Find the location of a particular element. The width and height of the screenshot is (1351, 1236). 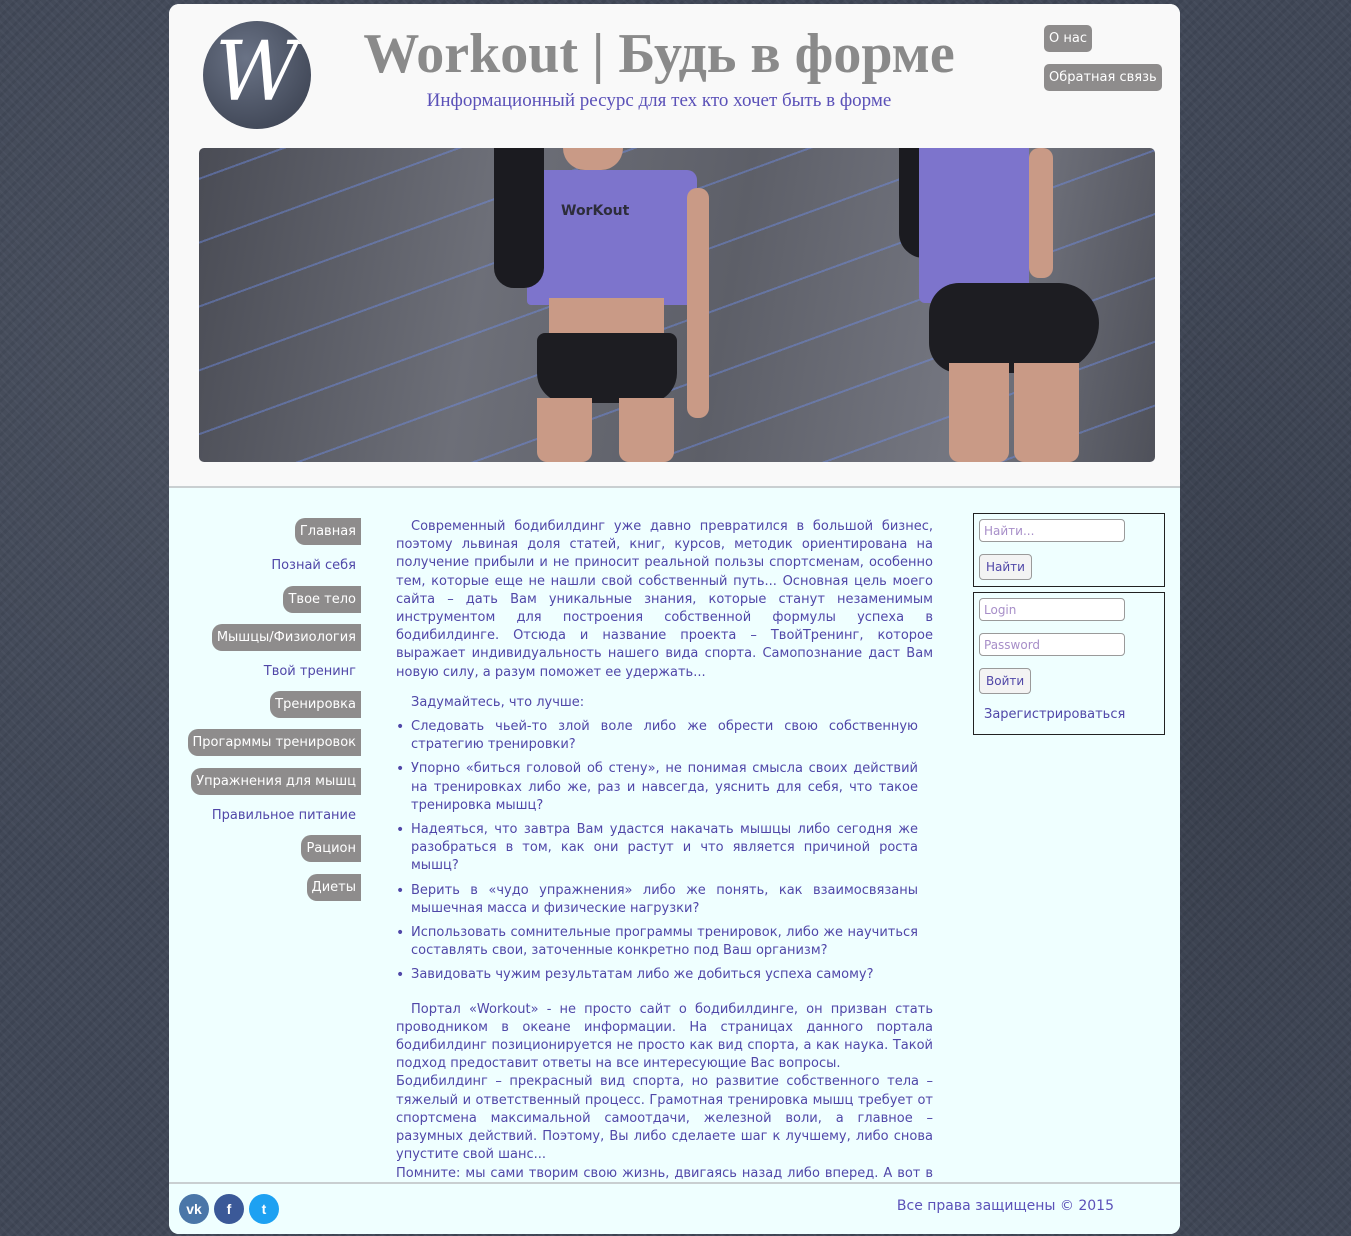

twitter-icon: t is located at coordinates (264, 1209).